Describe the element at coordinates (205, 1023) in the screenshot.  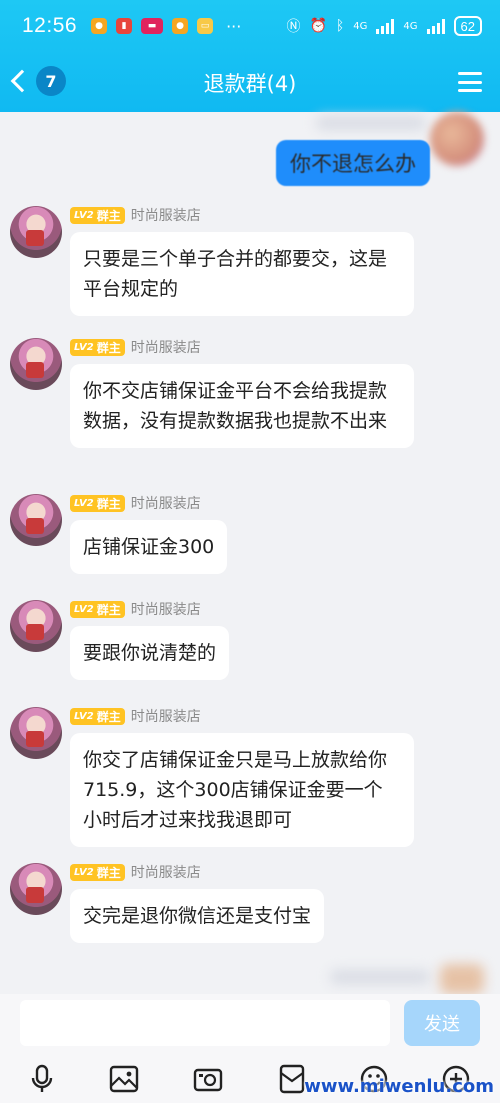
I see `message-input` at that location.